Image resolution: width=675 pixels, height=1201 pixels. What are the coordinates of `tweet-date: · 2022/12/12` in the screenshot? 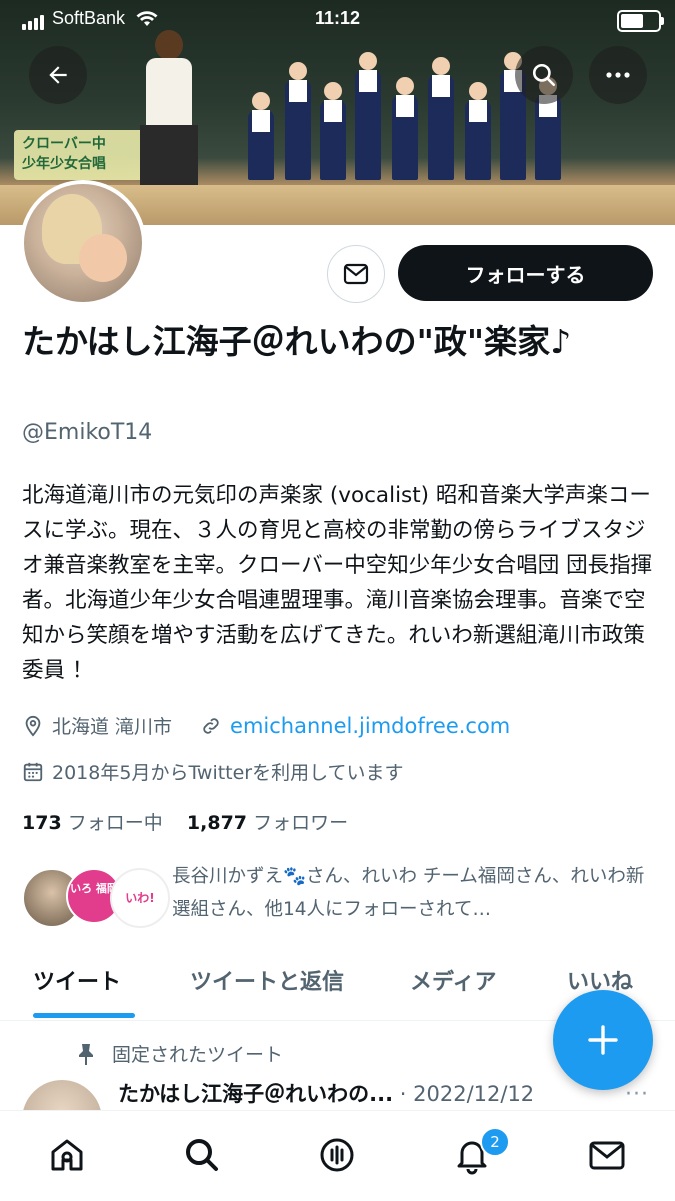 It's located at (467, 1094).